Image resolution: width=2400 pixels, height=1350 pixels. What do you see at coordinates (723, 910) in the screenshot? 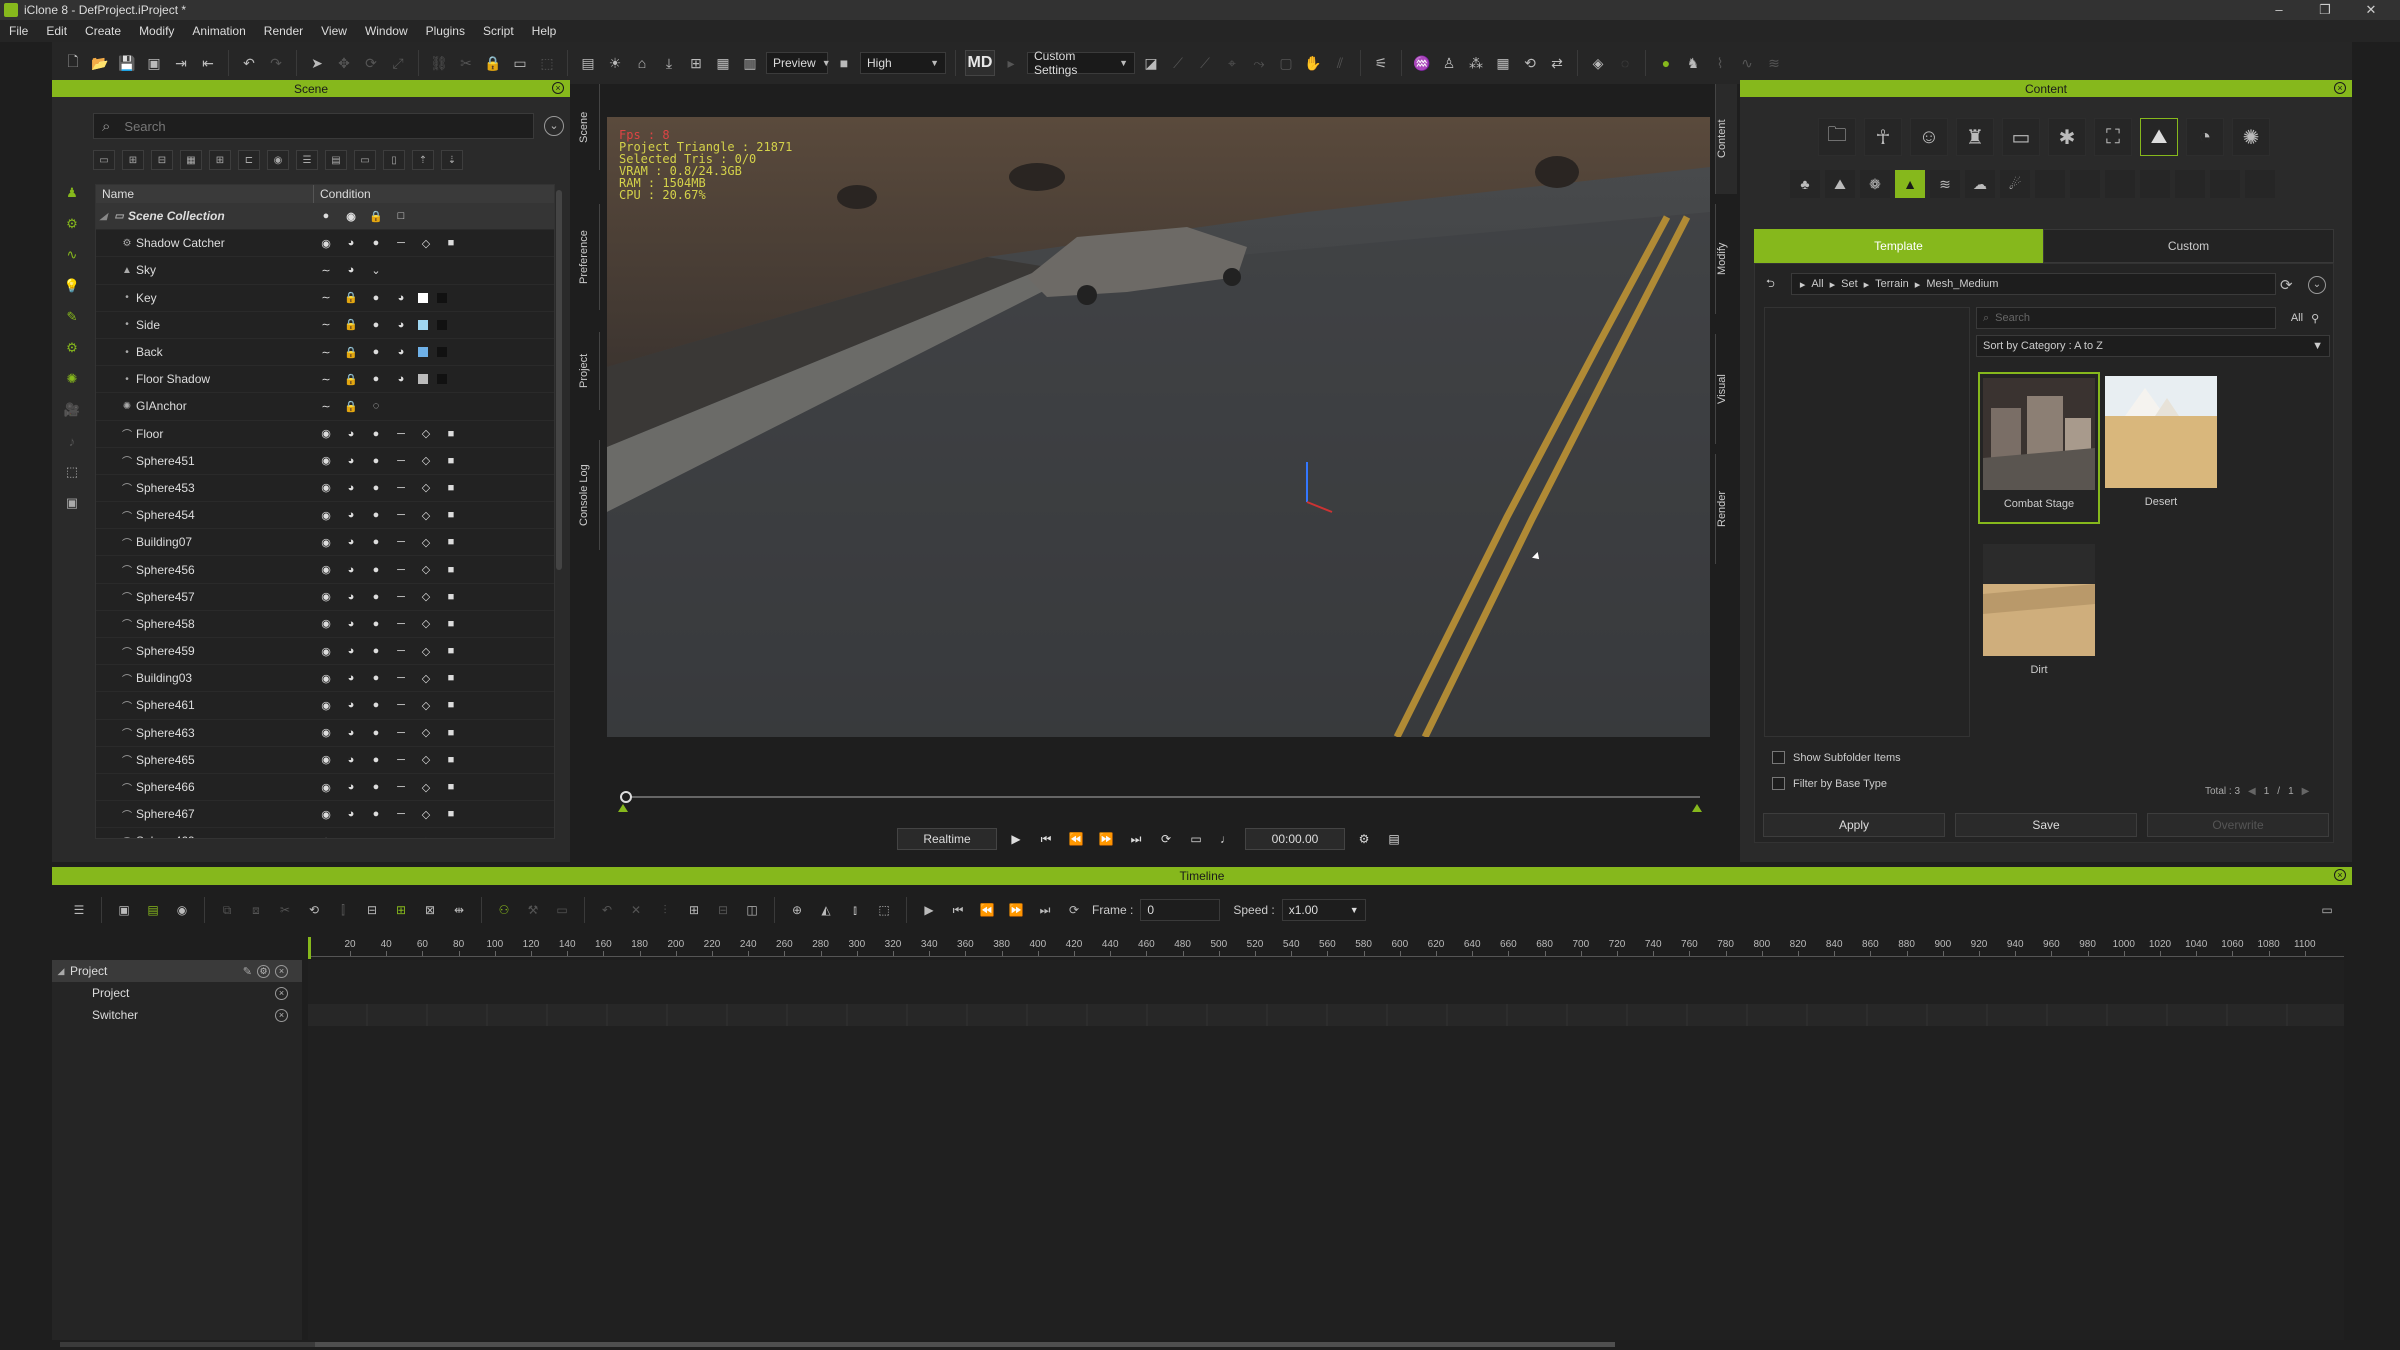
I see `remove-range-icon: ⊟` at bounding box center [723, 910].